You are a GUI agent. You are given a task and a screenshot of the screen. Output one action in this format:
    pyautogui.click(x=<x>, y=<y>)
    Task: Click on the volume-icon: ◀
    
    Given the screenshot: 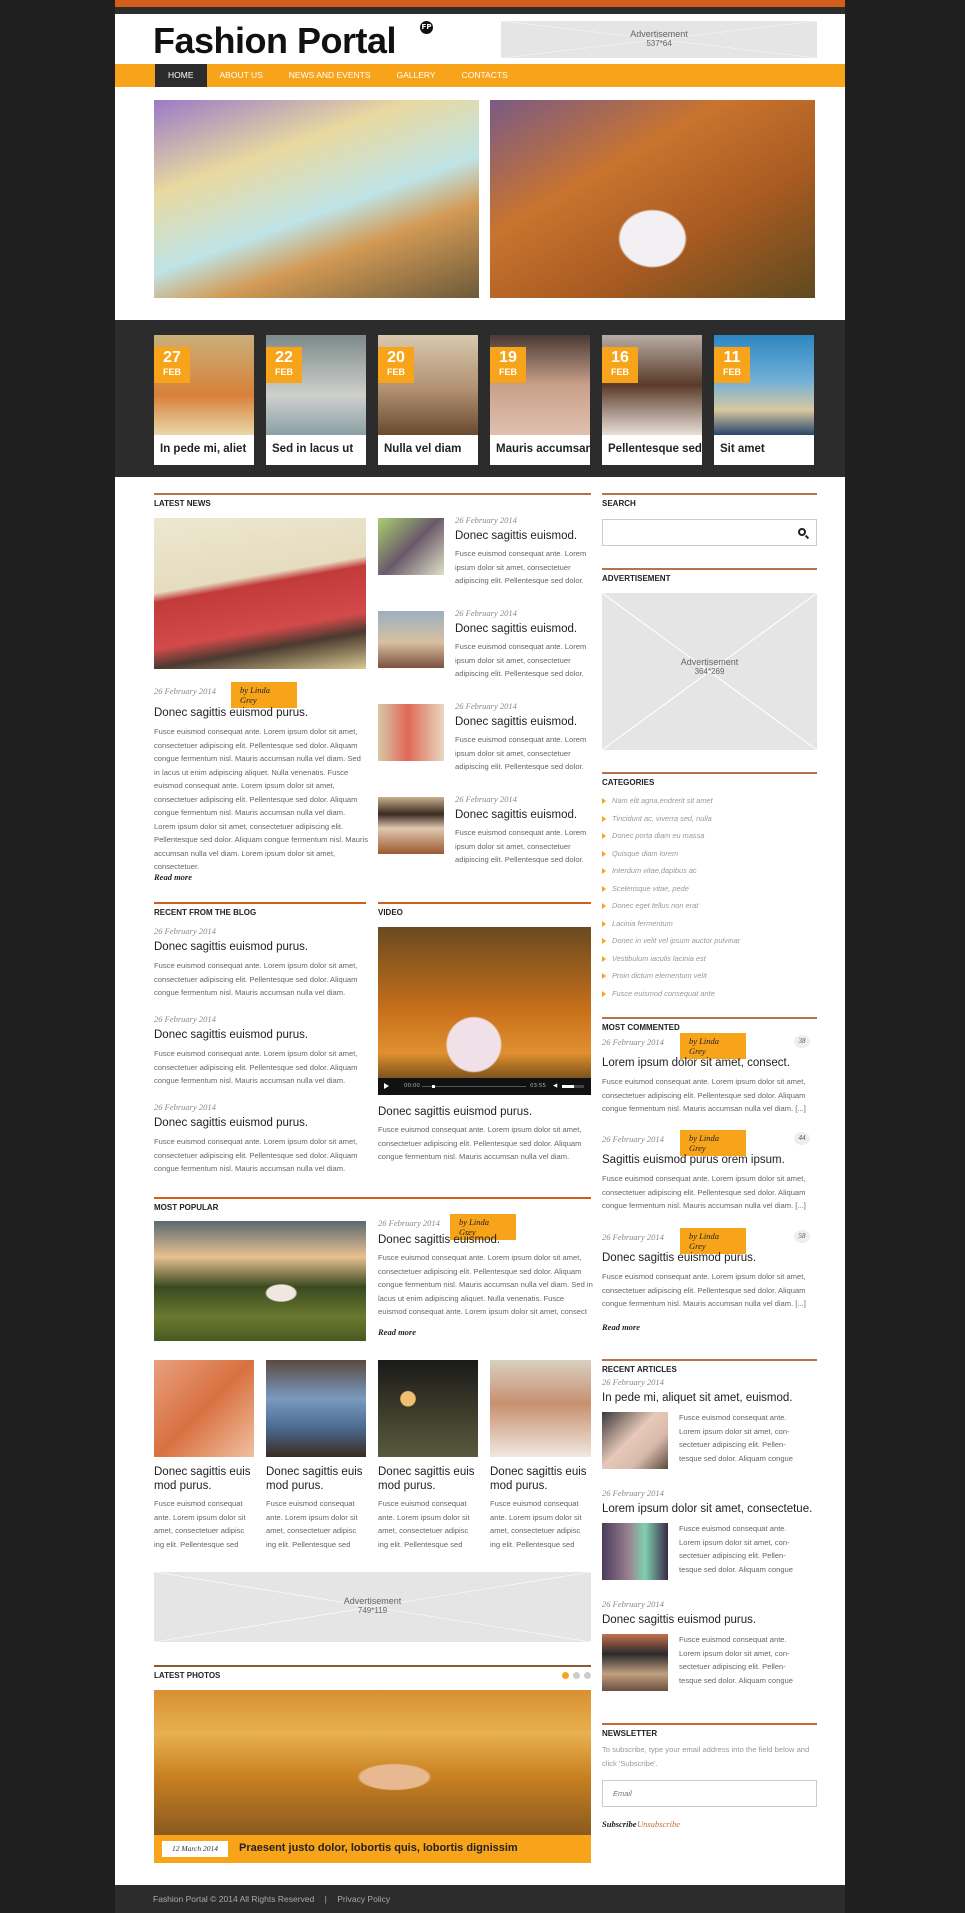 What is the action you would take?
    pyautogui.click(x=555, y=1086)
    